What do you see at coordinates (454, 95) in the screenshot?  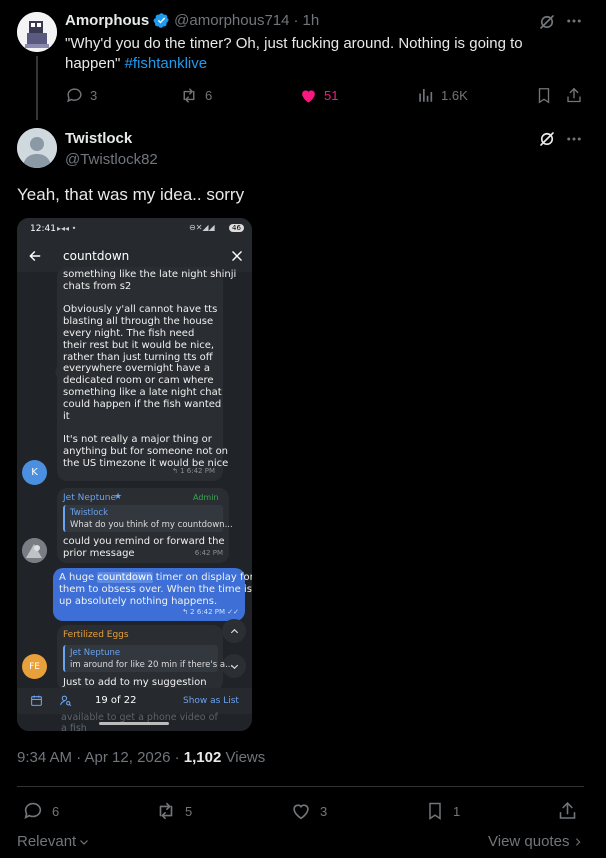 I see `views-count: 1.6K` at bounding box center [454, 95].